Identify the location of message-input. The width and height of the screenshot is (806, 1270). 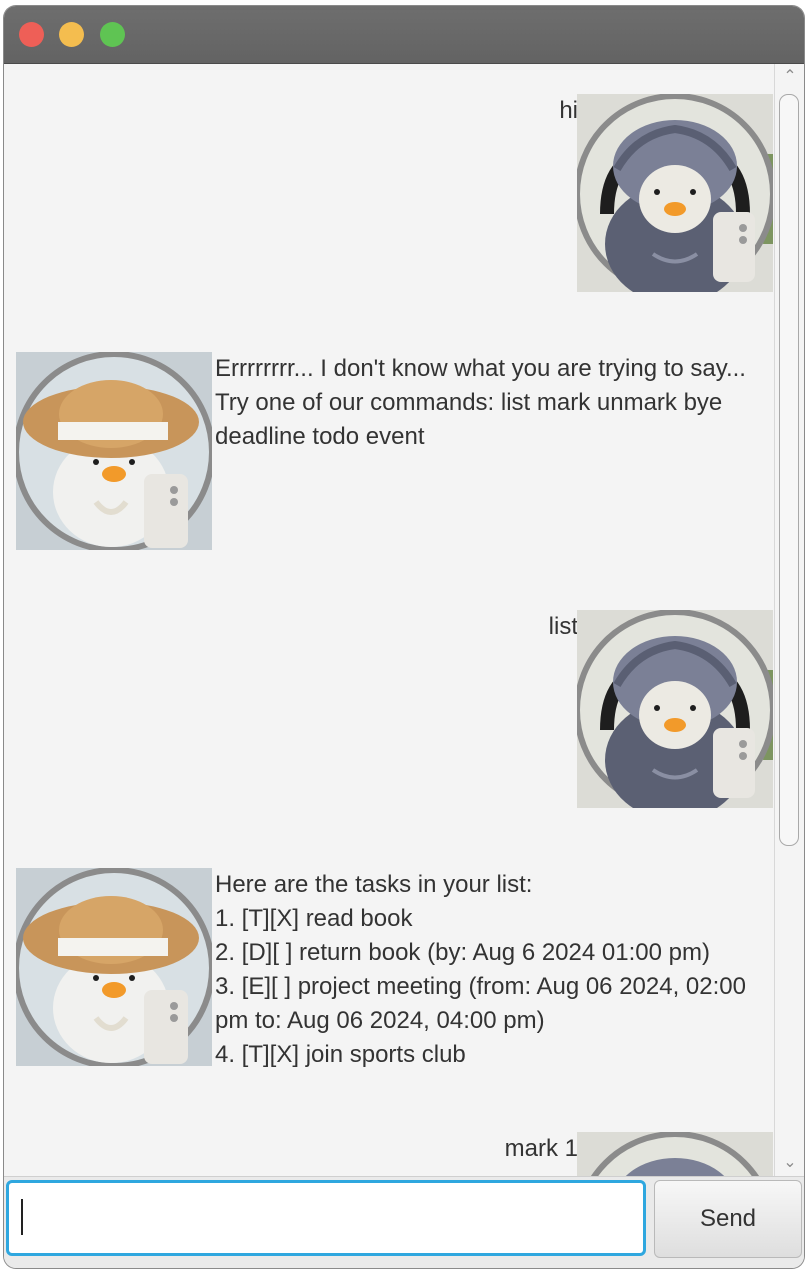
(326, 1218).